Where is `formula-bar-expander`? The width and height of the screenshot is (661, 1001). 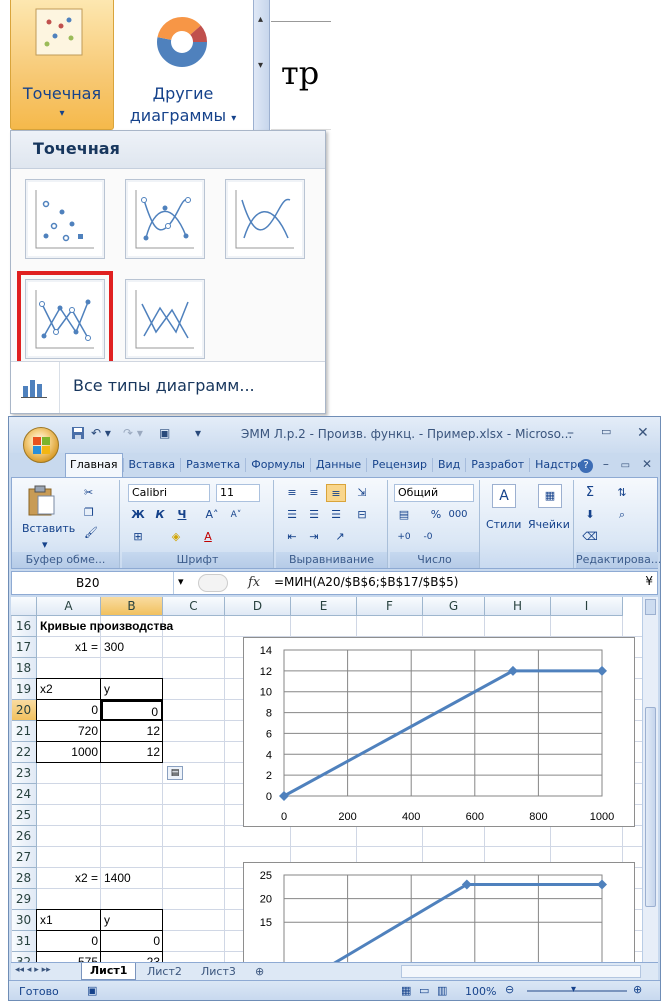
formula-bar-expander is located at coordinates (213, 583).